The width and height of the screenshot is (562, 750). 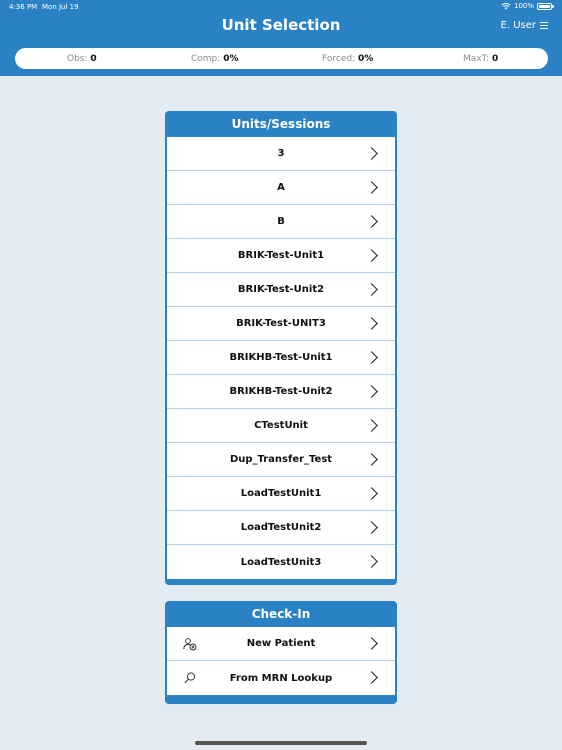 I want to click on unit-row: BRIKHB-Test-Unit2, so click(x=281, y=392).